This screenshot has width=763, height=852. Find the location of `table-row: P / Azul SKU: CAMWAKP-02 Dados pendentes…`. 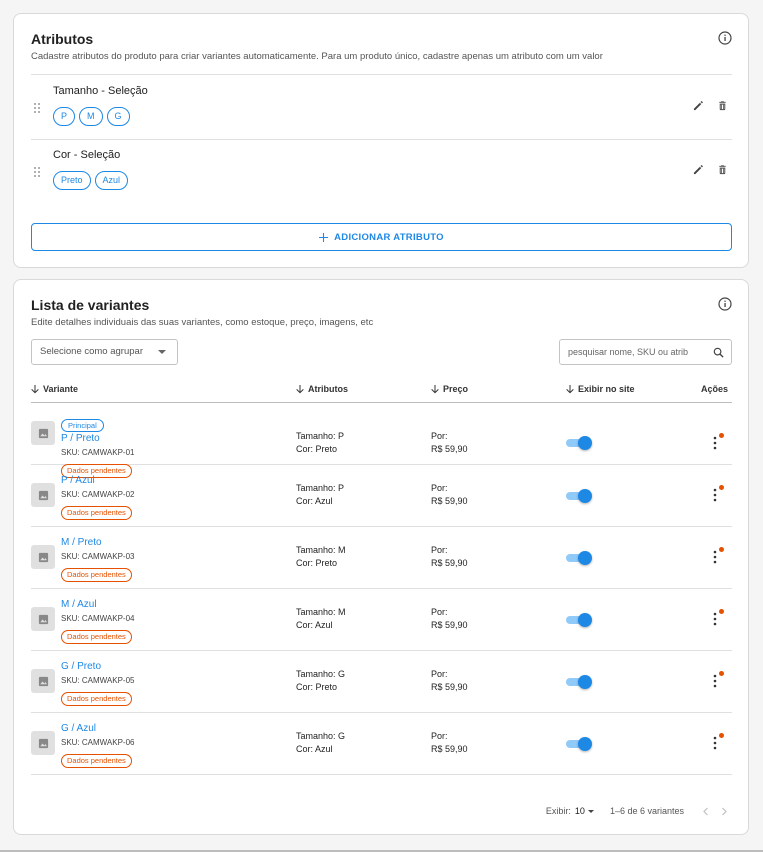

table-row: P / Azul SKU: CAMWAKP-02 Dados pendentes… is located at coordinates (381, 496).